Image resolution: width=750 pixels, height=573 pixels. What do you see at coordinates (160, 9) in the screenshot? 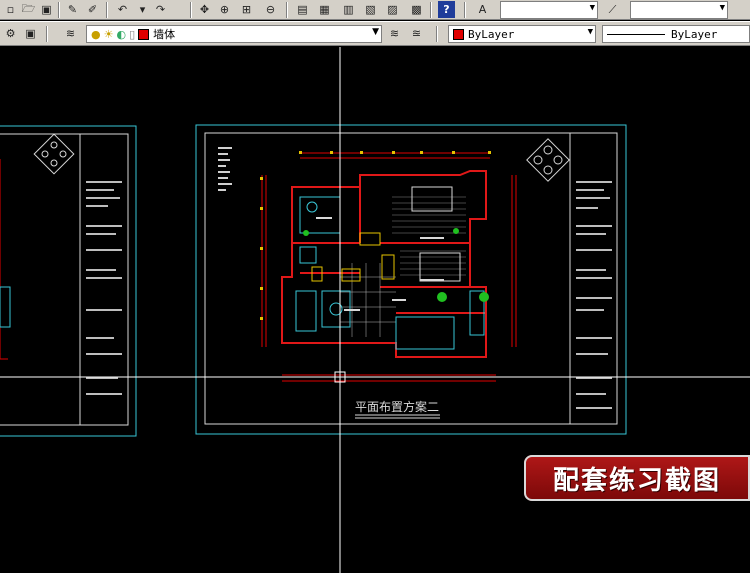
I see `redo-icon: ↷` at bounding box center [160, 9].